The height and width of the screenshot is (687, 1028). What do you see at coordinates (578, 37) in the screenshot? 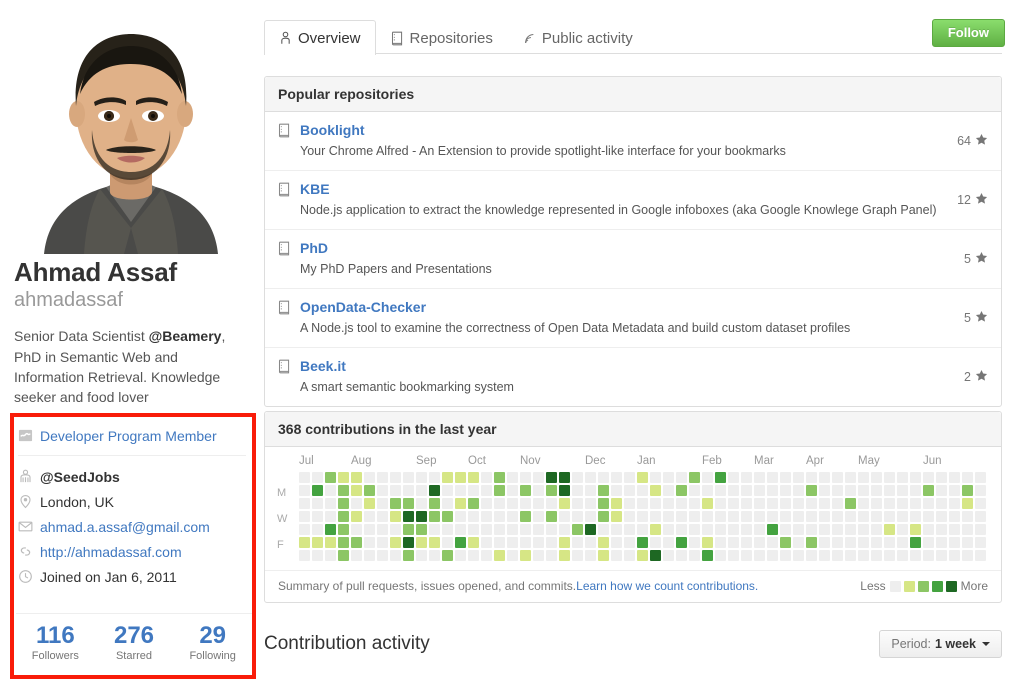
I see `tab-public-activity: Public activity` at bounding box center [578, 37].